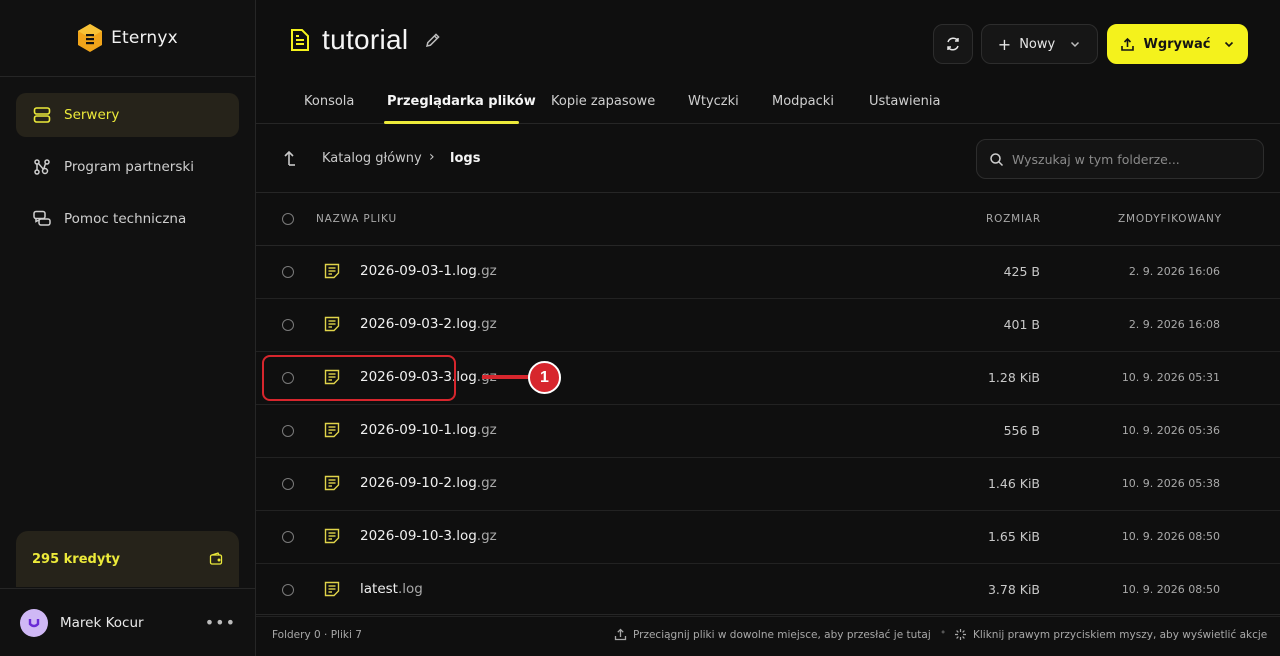 This screenshot has width=1280, height=656. I want to click on annotation-pointer, so click(507, 377).